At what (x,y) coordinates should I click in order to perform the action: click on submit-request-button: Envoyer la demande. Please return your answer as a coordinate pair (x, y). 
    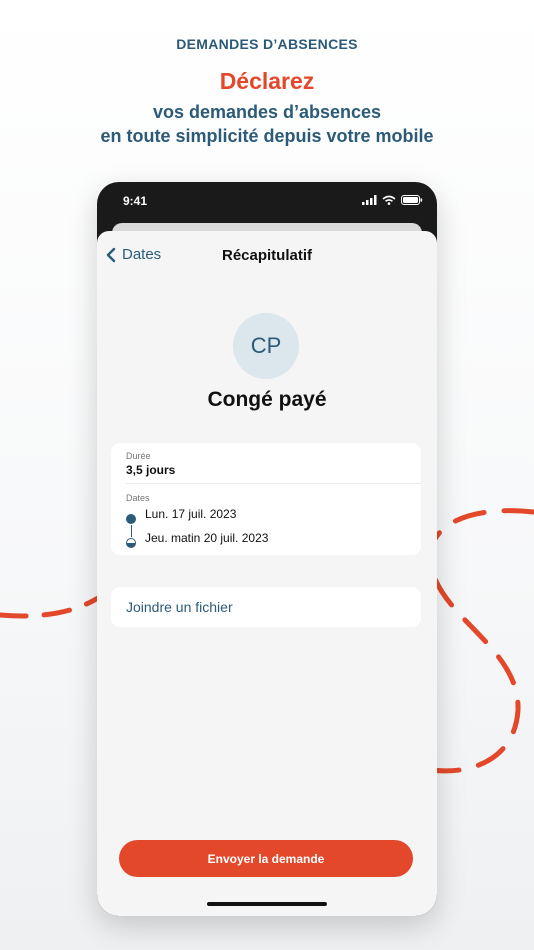
    Looking at the image, I should click on (266, 858).